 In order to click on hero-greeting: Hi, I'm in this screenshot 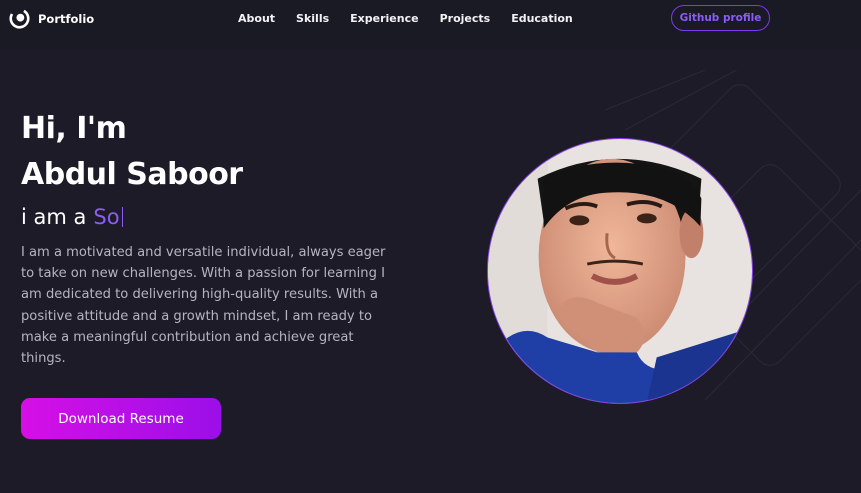, I will do `click(74, 128)`.